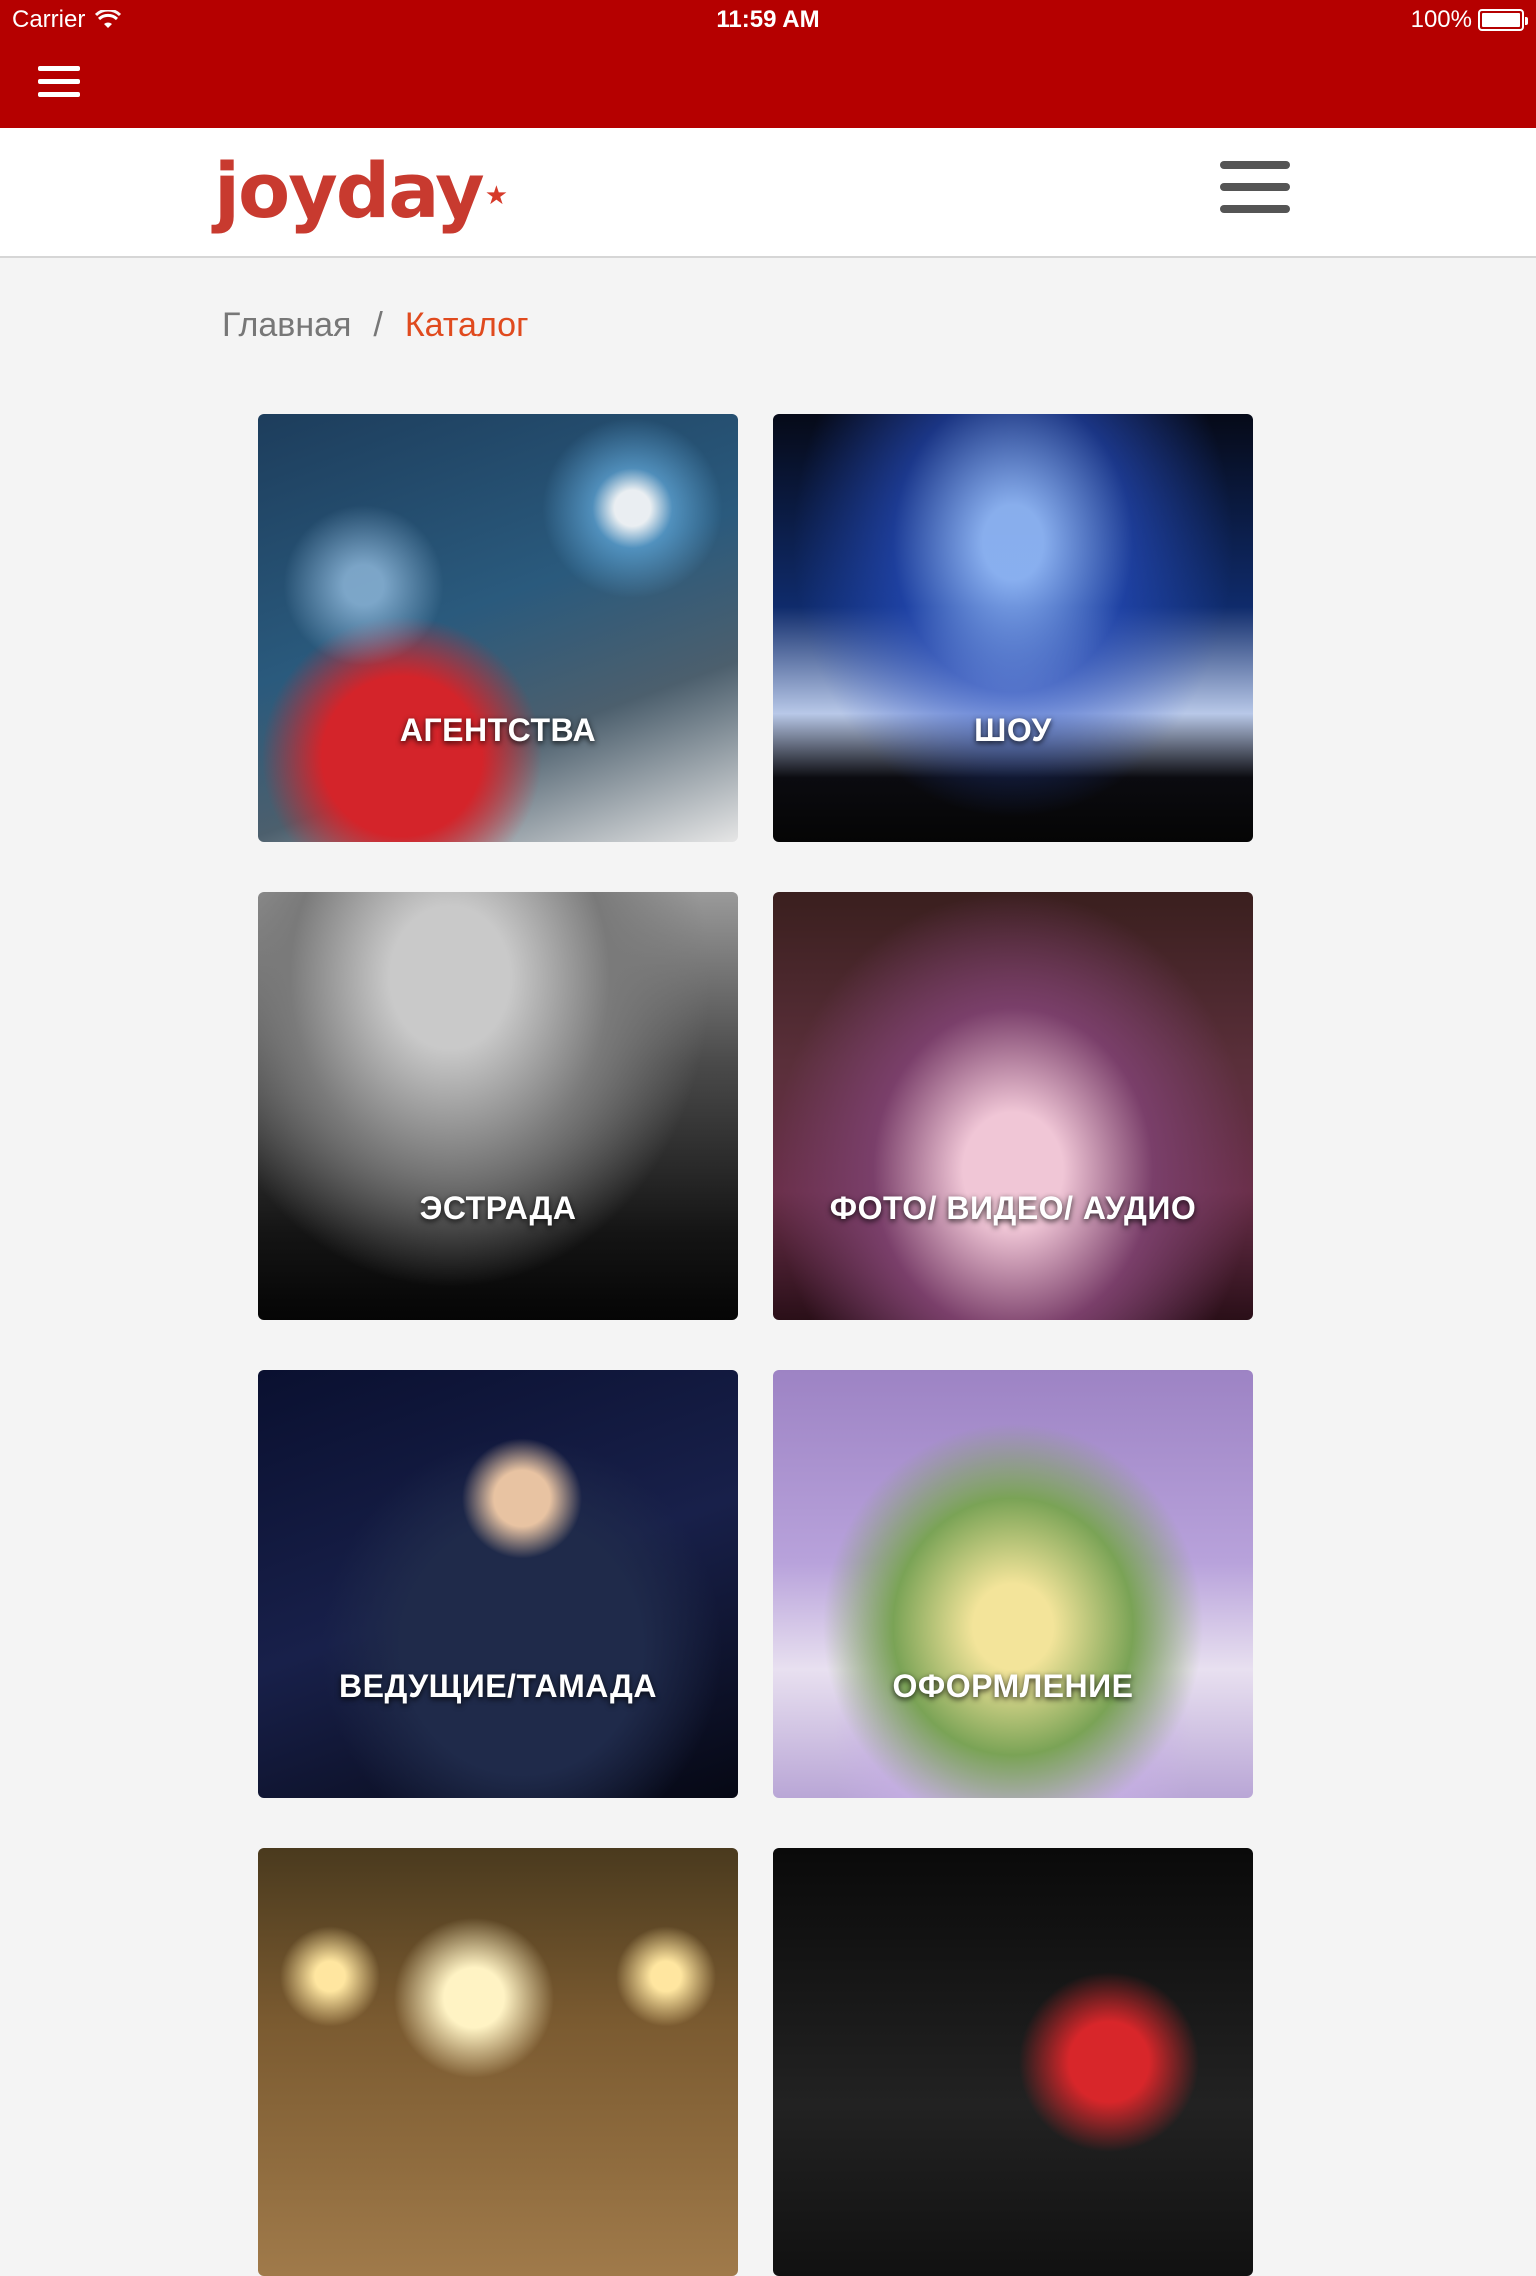 Image resolution: width=1536 pixels, height=2276 pixels. Describe the element at coordinates (1013, 1208) in the screenshot. I see `catalog-tile-label: ФОТО/ ВИДЕО/ АУДИО` at that location.